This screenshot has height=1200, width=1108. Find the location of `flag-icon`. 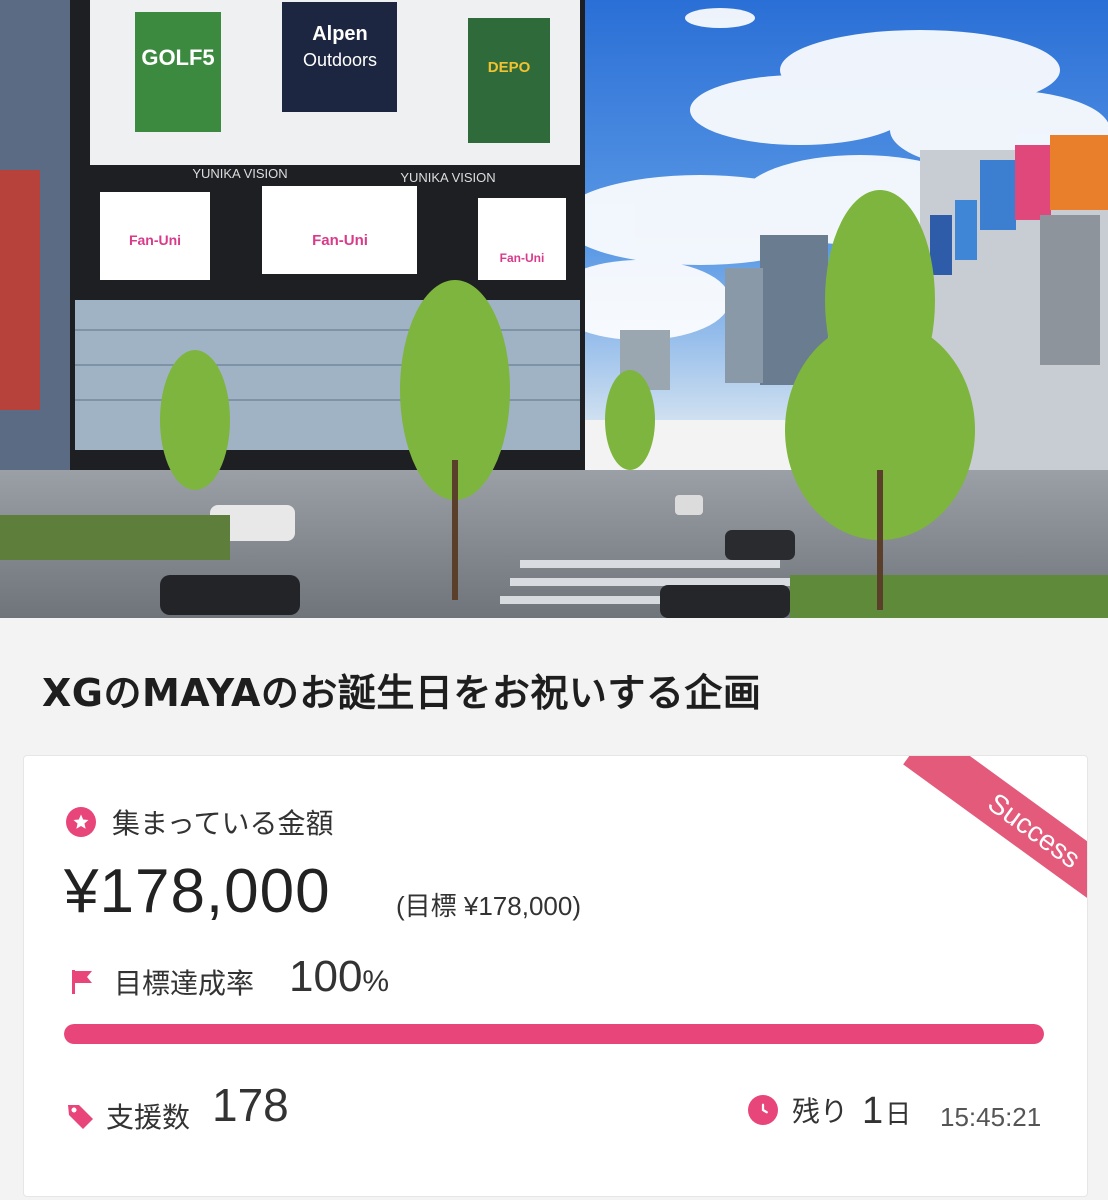

flag-icon is located at coordinates (83, 982).